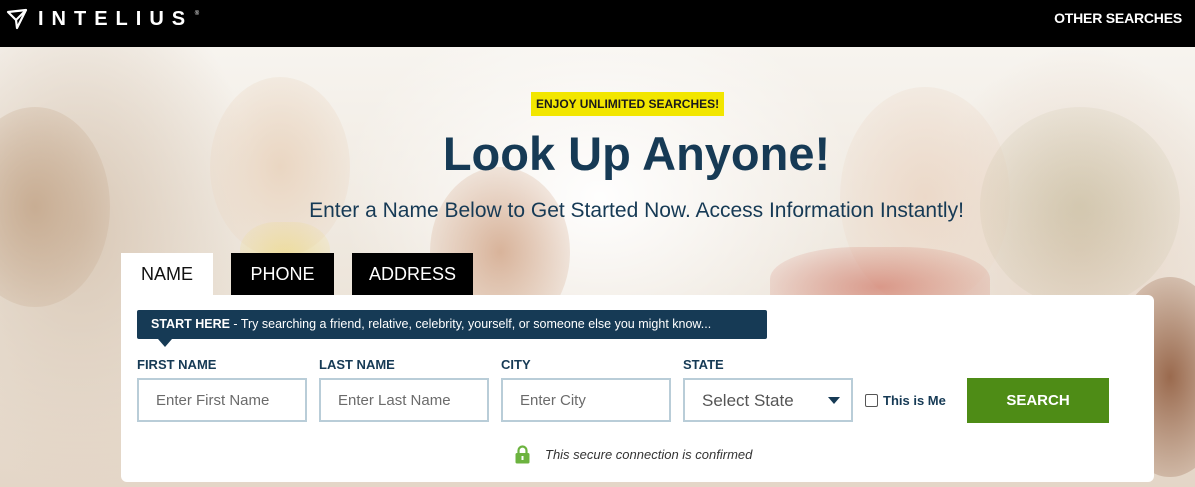  What do you see at coordinates (834, 400) in the screenshot?
I see `chevron-down-icon` at bounding box center [834, 400].